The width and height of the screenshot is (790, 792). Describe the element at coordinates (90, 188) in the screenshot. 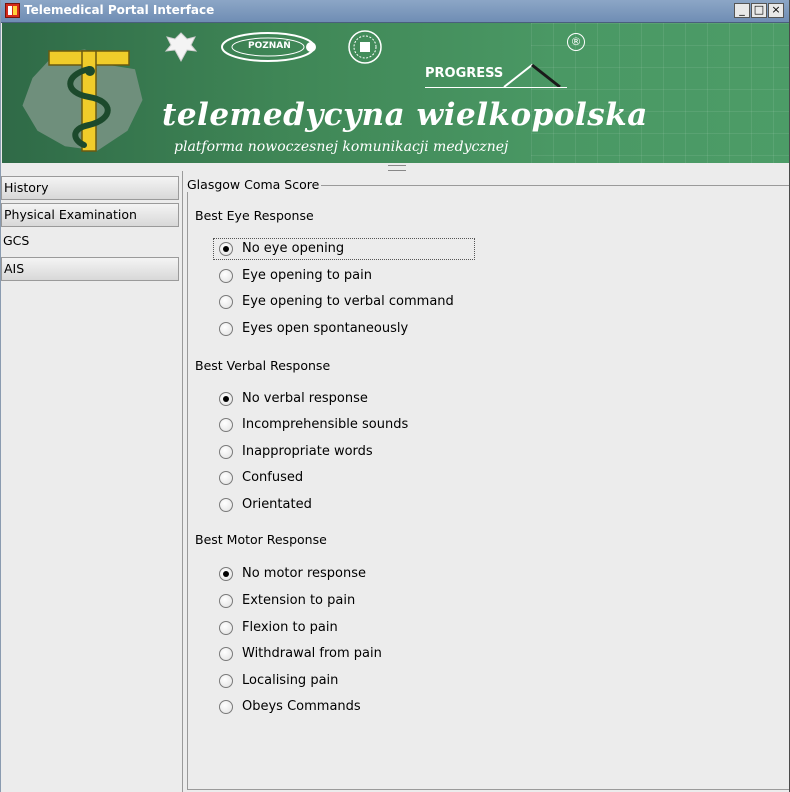

I see `sidebar-item-history: History` at that location.